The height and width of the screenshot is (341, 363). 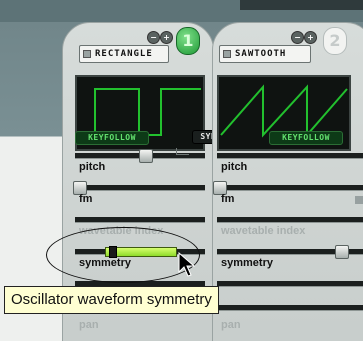 I want to click on osc1-pan-label: pan, so click(x=89, y=325).